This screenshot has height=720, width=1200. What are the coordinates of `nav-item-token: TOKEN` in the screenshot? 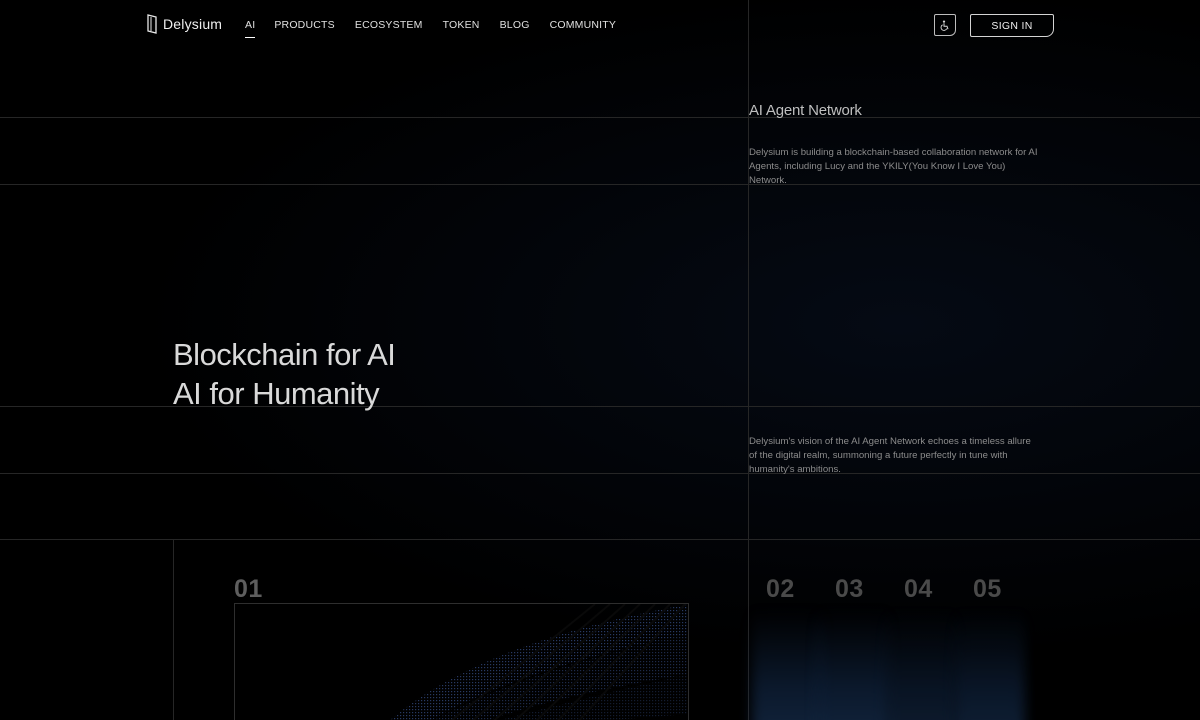 It's located at (461, 25).